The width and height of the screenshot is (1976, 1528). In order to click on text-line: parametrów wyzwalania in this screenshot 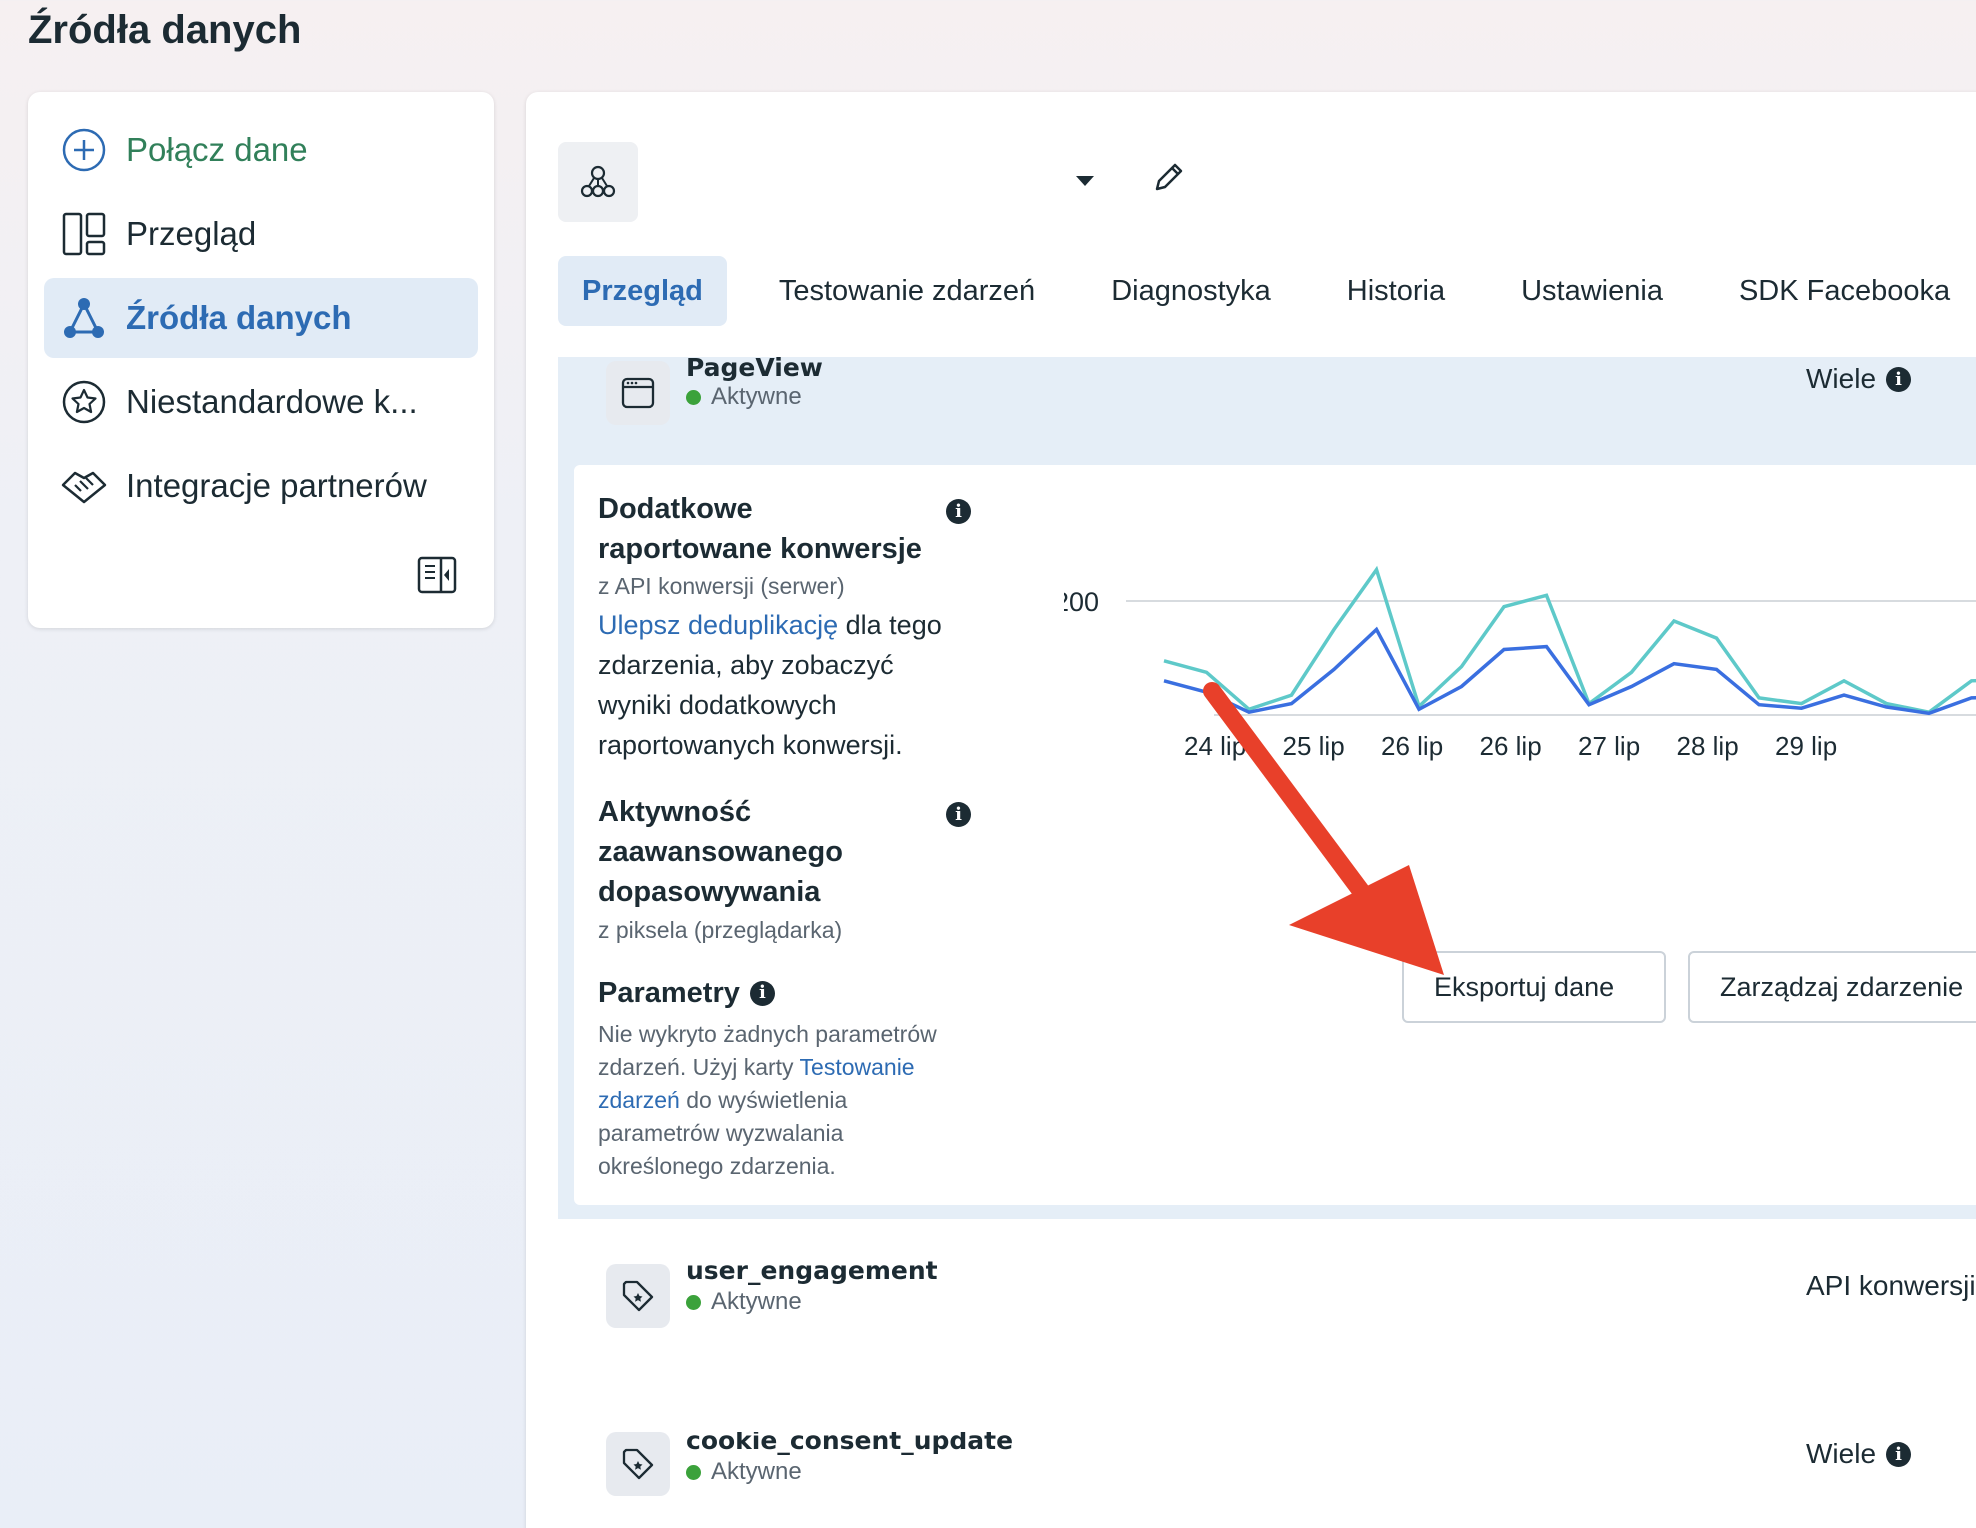, I will do `click(721, 1133)`.